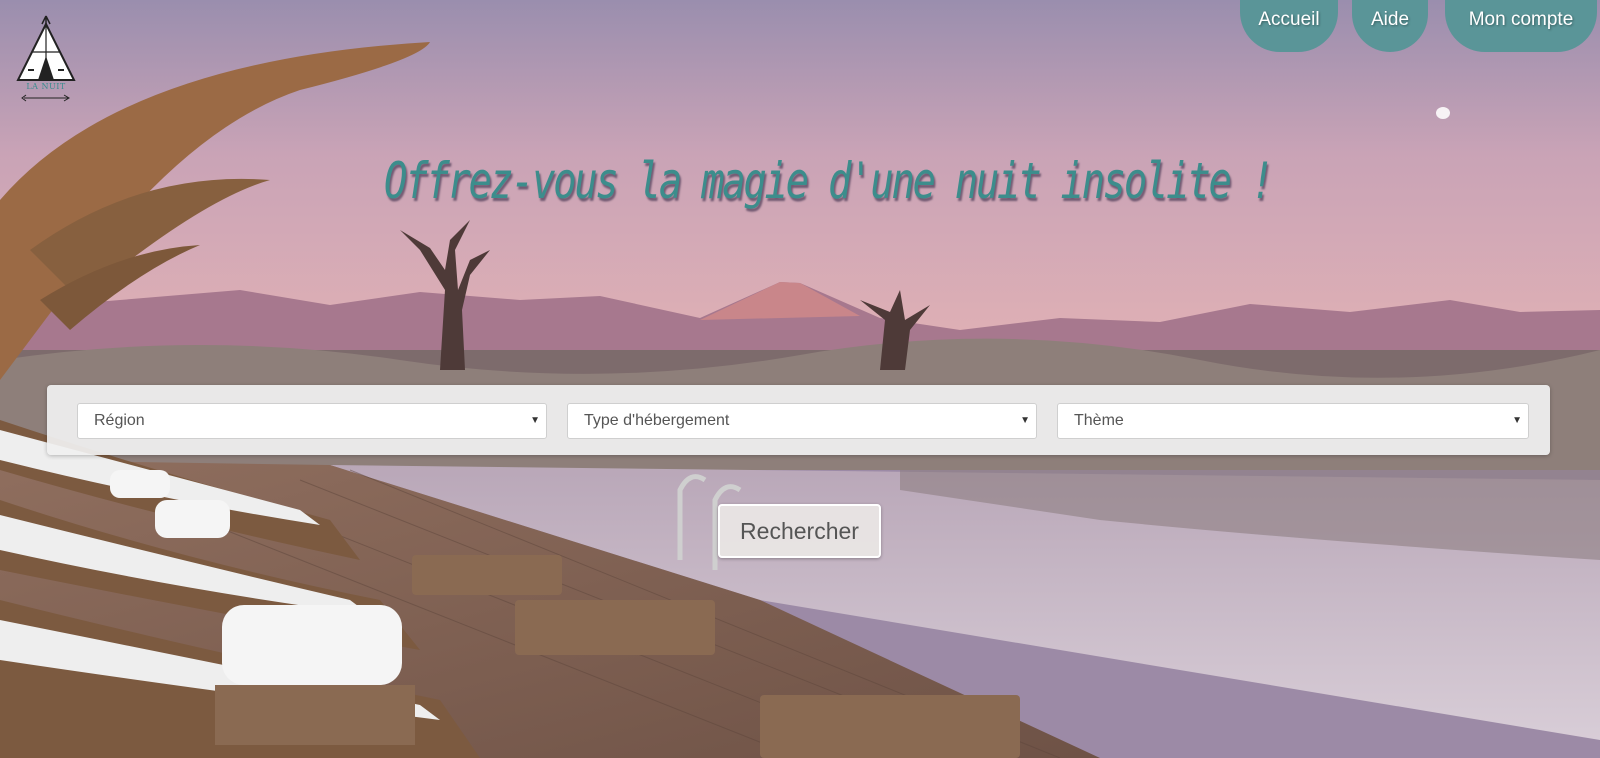 The image size is (1600, 758). I want to click on logo-text: LA NUIT, so click(46, 86).